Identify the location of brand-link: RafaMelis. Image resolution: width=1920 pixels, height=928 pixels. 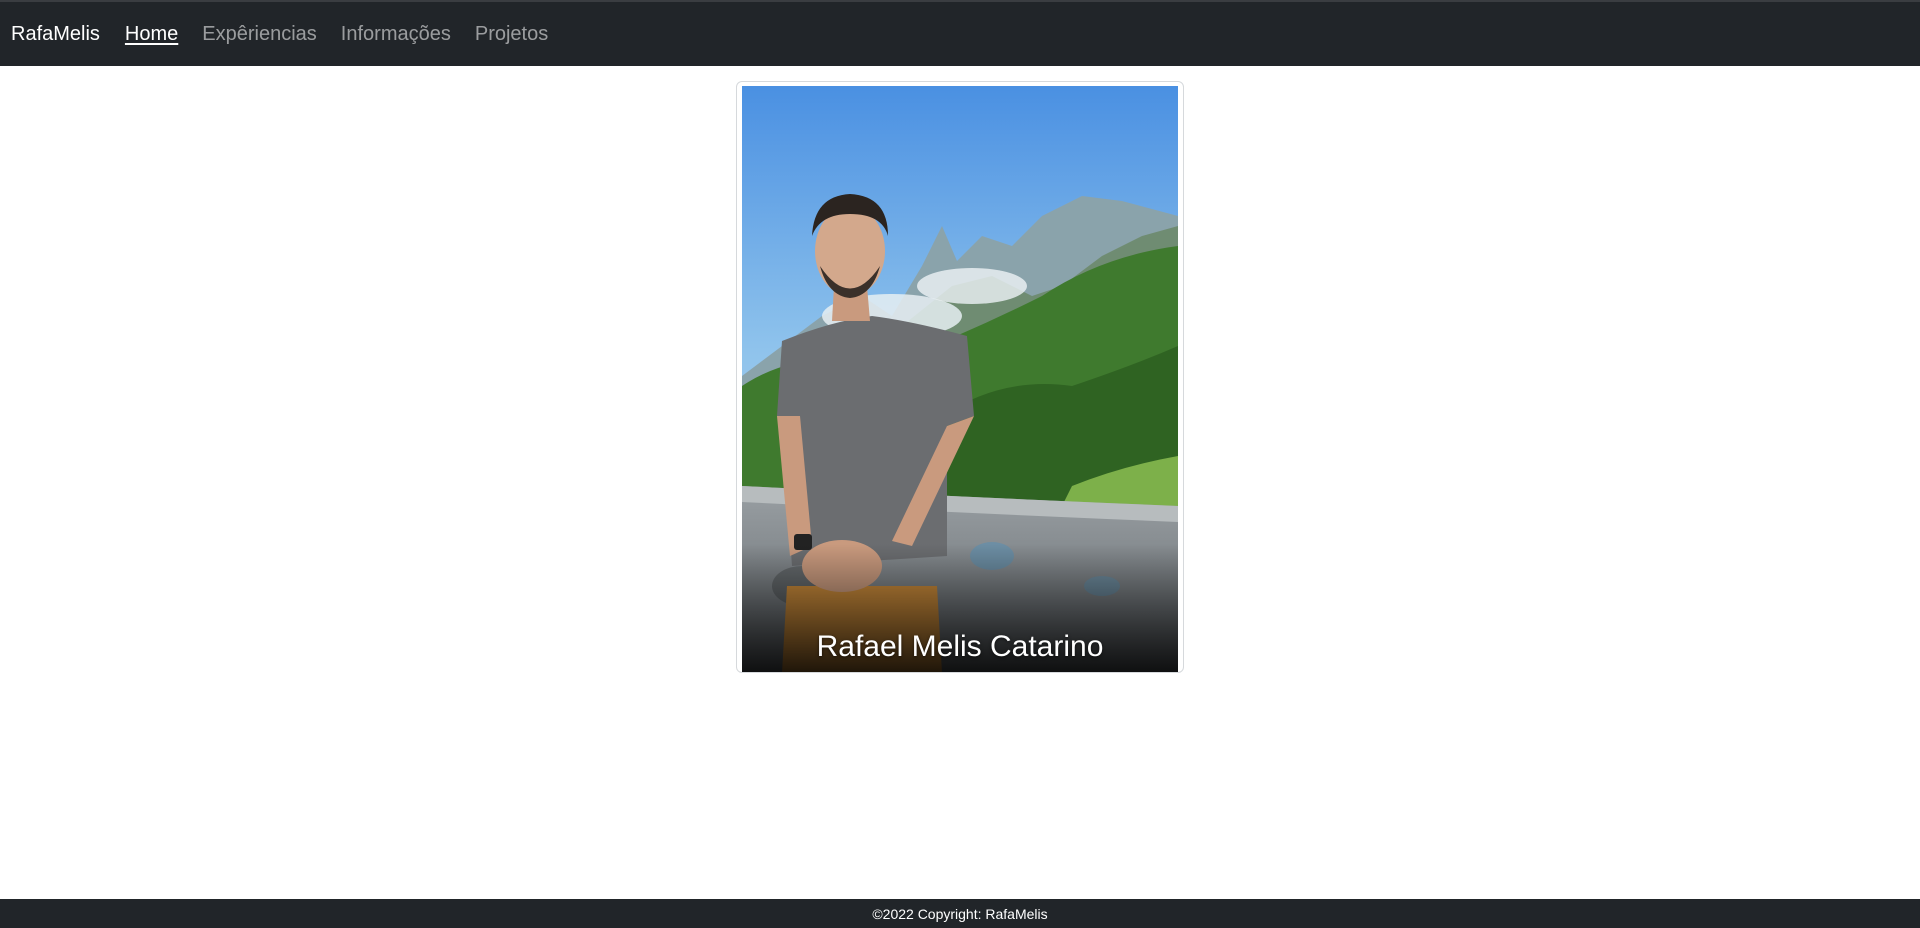
(55, 34).